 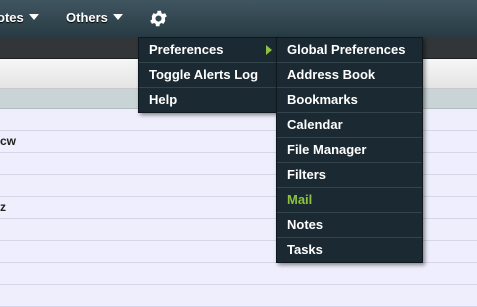 What do you see at coordinates (87, 17) in the screenshot?
I see `nav-menu-others-label: Others` at bounding box center [87, 17].